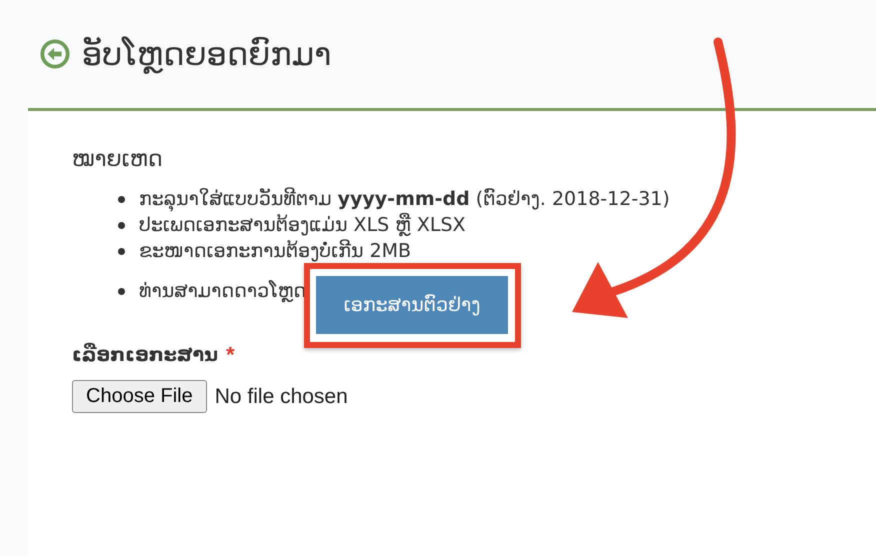 This screenshot has width=876, height=556. I want to click on back-icon, so click(55, 54).